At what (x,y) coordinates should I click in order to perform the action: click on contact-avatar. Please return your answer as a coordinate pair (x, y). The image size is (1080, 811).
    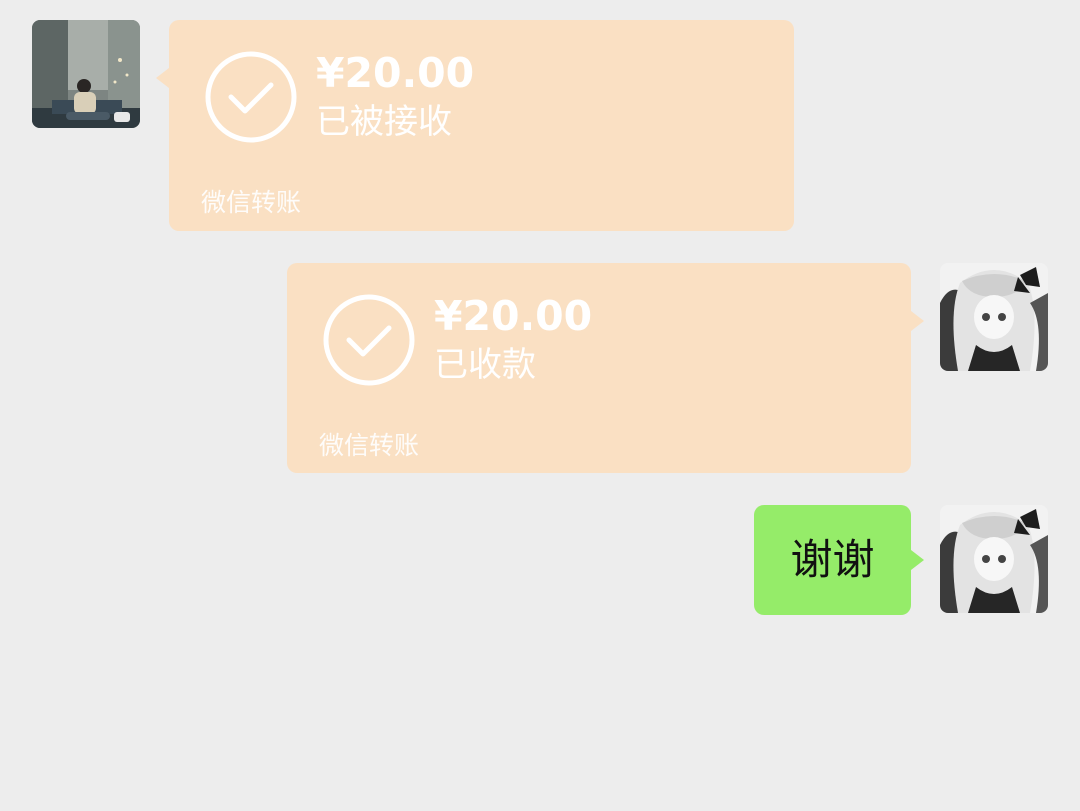
    Looking at the image, I should click on (86, 74).